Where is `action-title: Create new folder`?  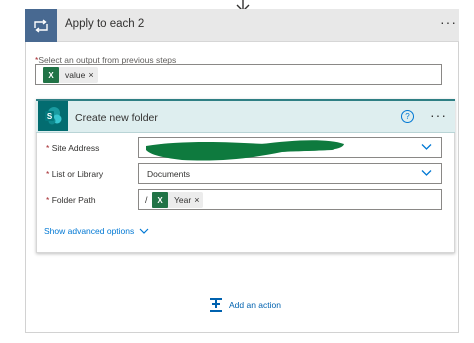 action-title: Create new folder is located at coordinates (116, 118).